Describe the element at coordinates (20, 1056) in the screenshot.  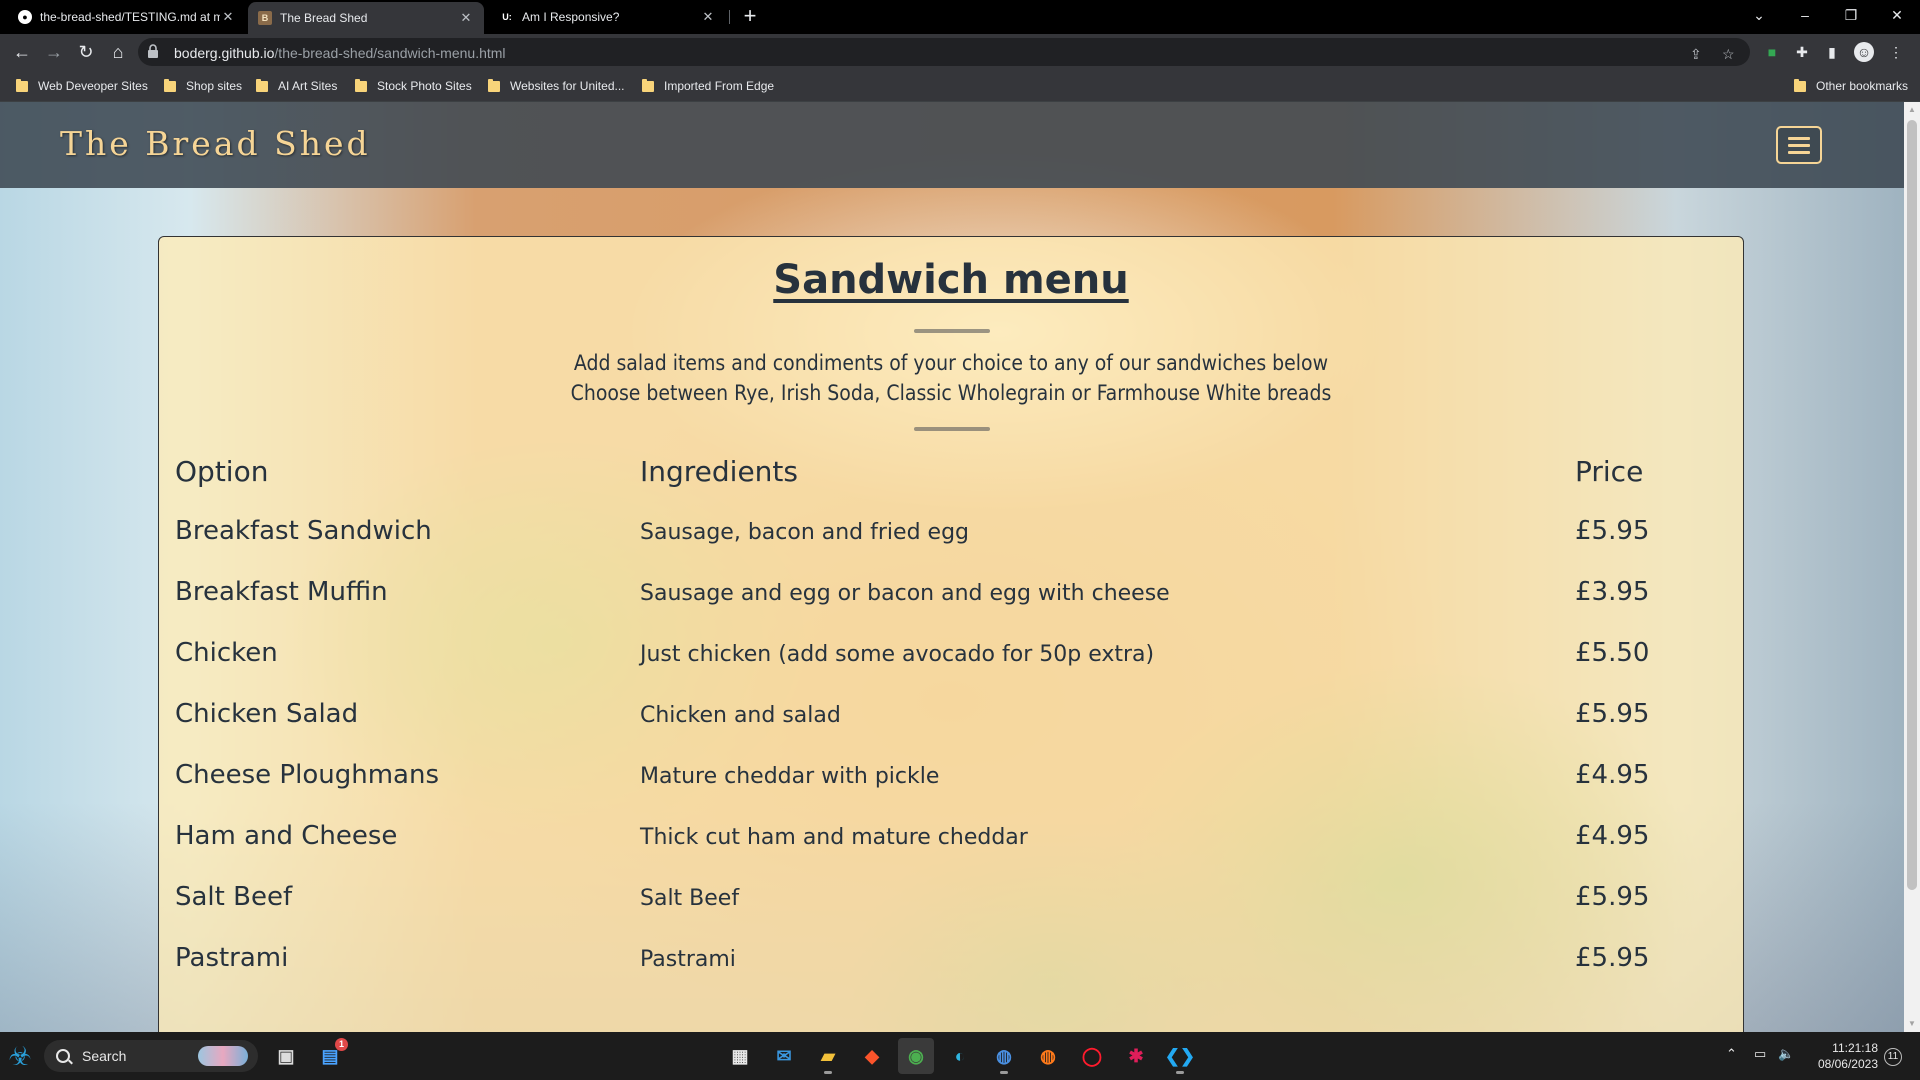
I see `start-biohazard-icon: ☣` at that location.